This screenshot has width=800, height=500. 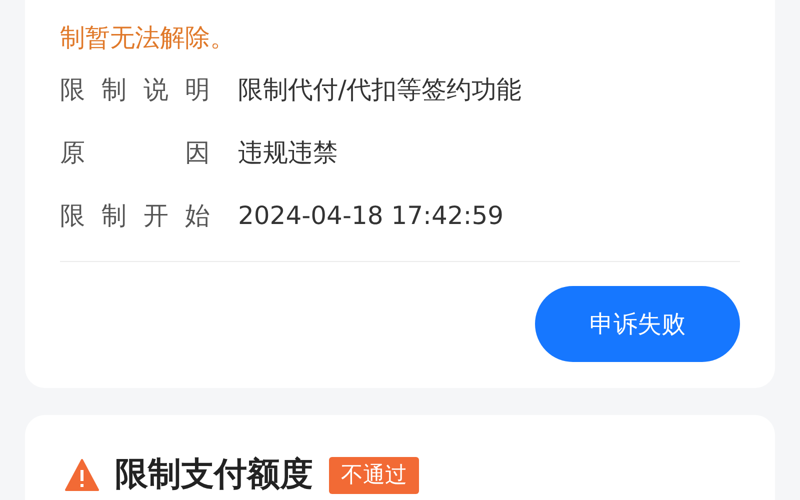 What do you see at coordinates (135, 152) in the screenshot?
I see `detail-label: 原因` at bounding box center [135, 152].